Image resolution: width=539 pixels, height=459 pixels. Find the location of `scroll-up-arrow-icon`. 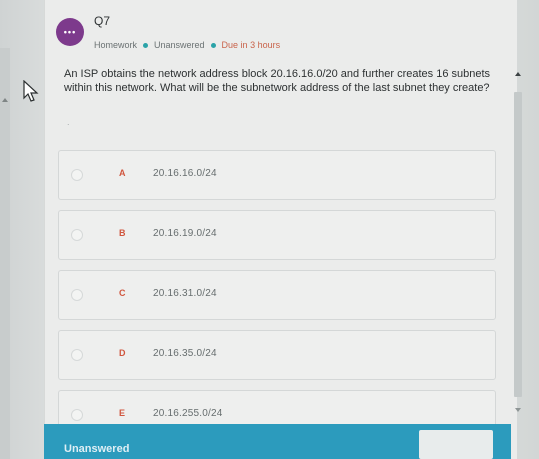

scroll-up-arrow-icon is located at coordinates (5, 100).